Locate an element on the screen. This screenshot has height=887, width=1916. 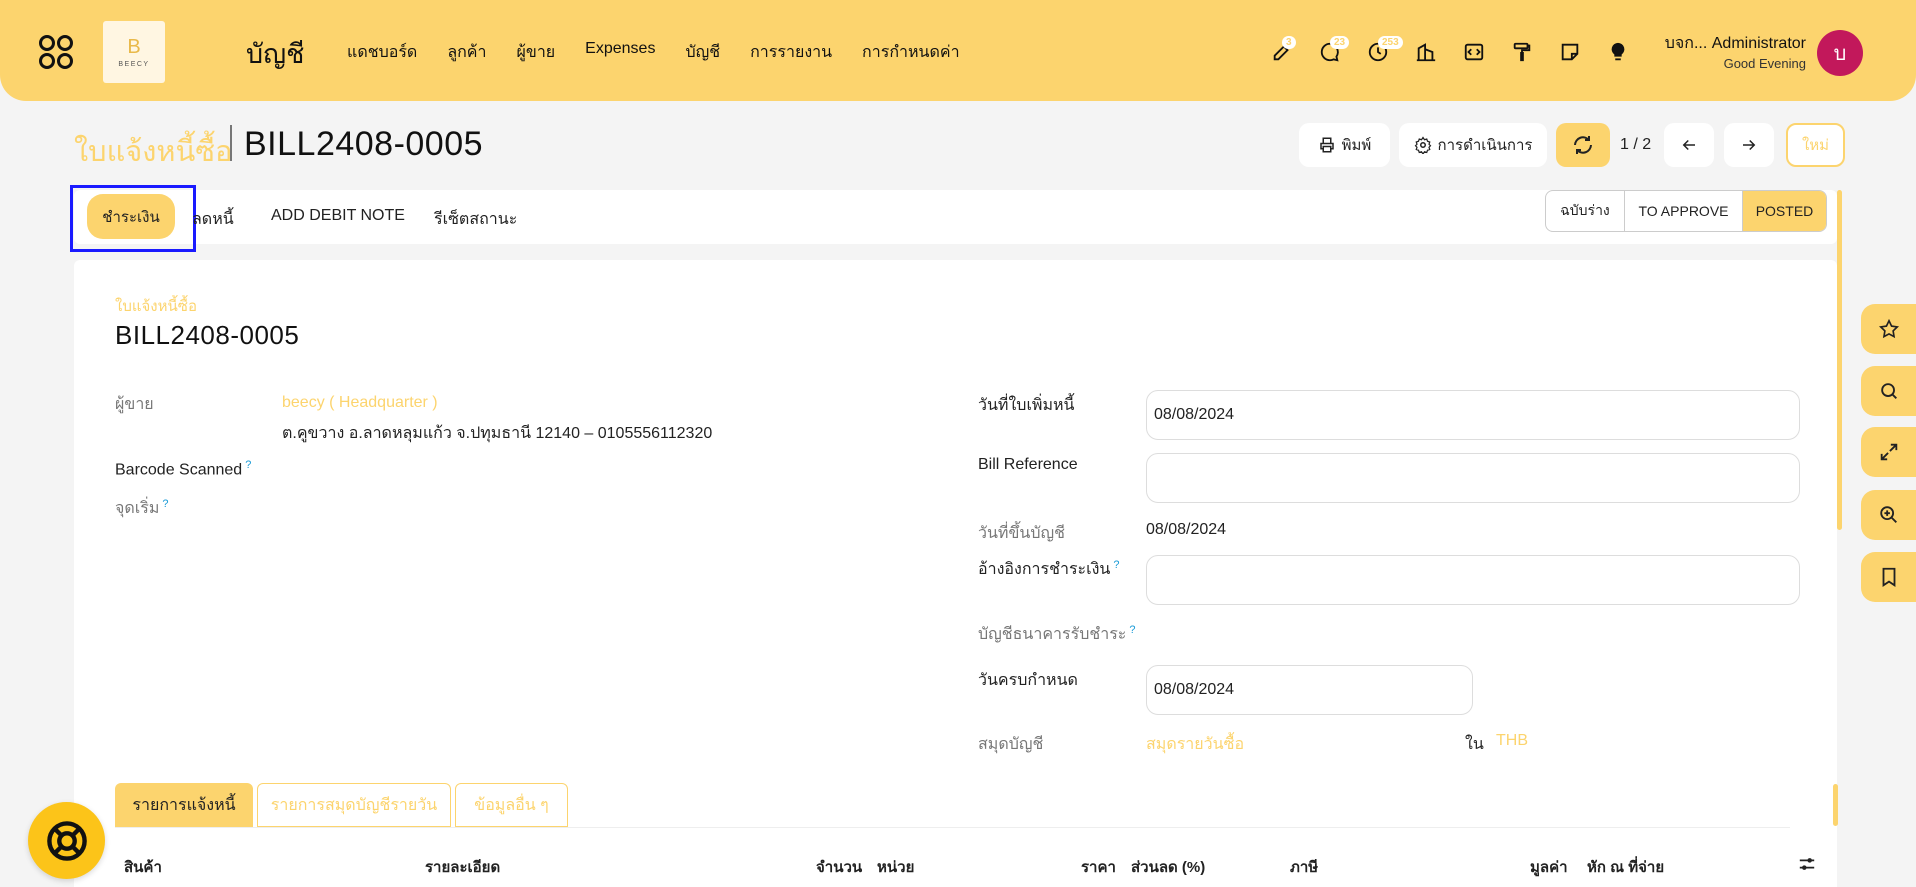
refresh-icon is located at coordinates (1583, 145).